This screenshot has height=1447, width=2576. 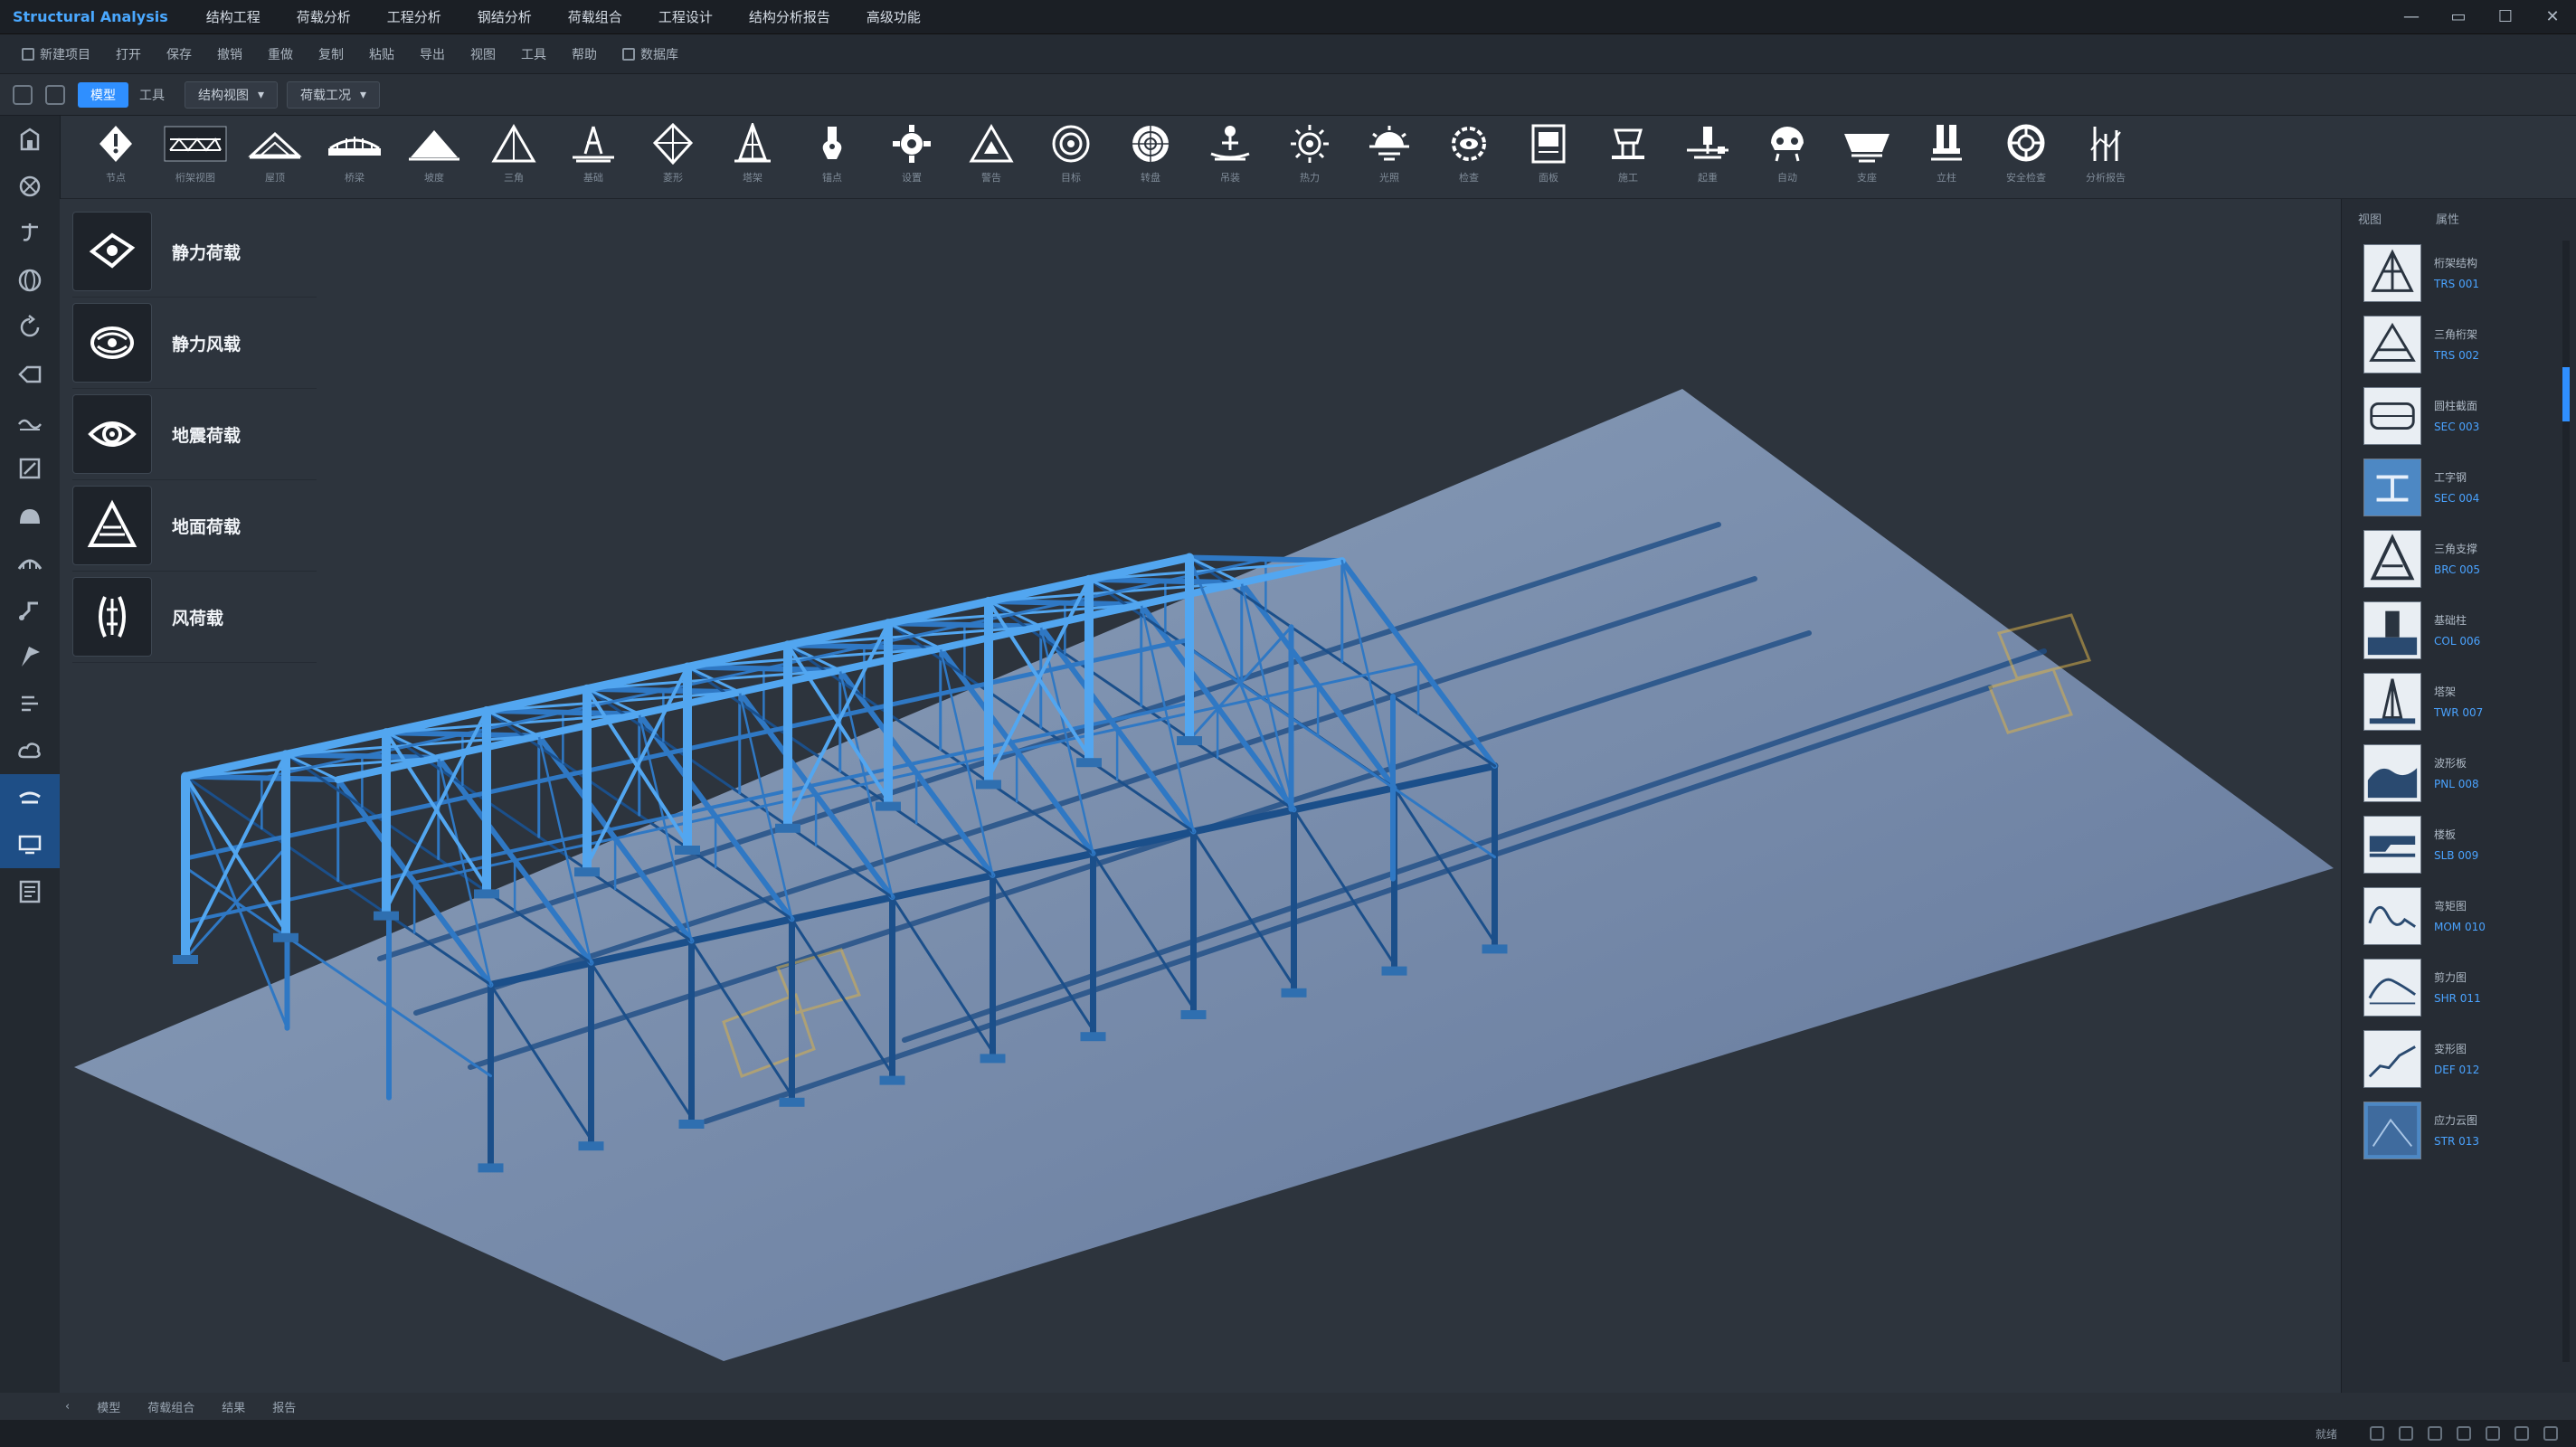 I want to click on hook-icon, so click(x=30, y=233).